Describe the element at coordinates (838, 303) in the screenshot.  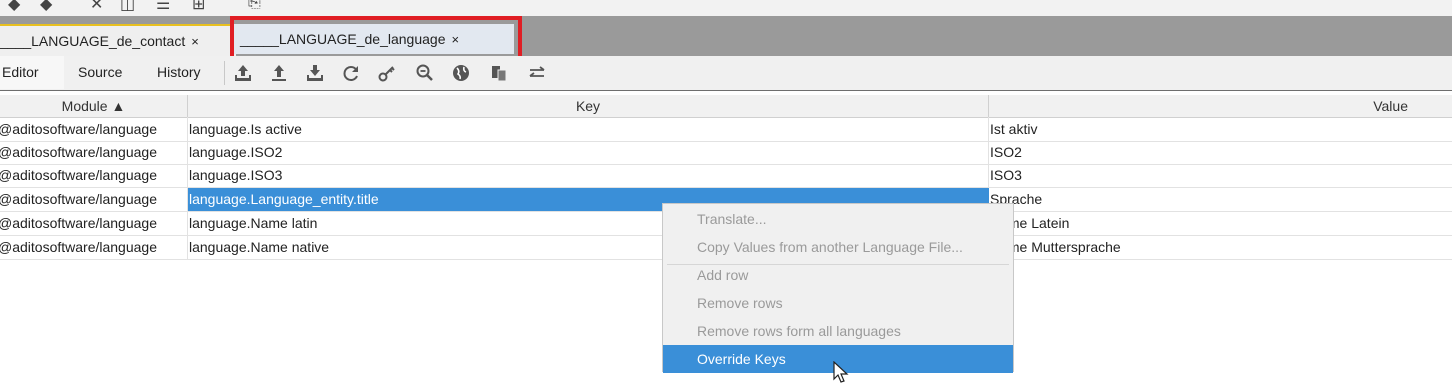
I see `menu-item-remove-rows: Remove rows` at that location.